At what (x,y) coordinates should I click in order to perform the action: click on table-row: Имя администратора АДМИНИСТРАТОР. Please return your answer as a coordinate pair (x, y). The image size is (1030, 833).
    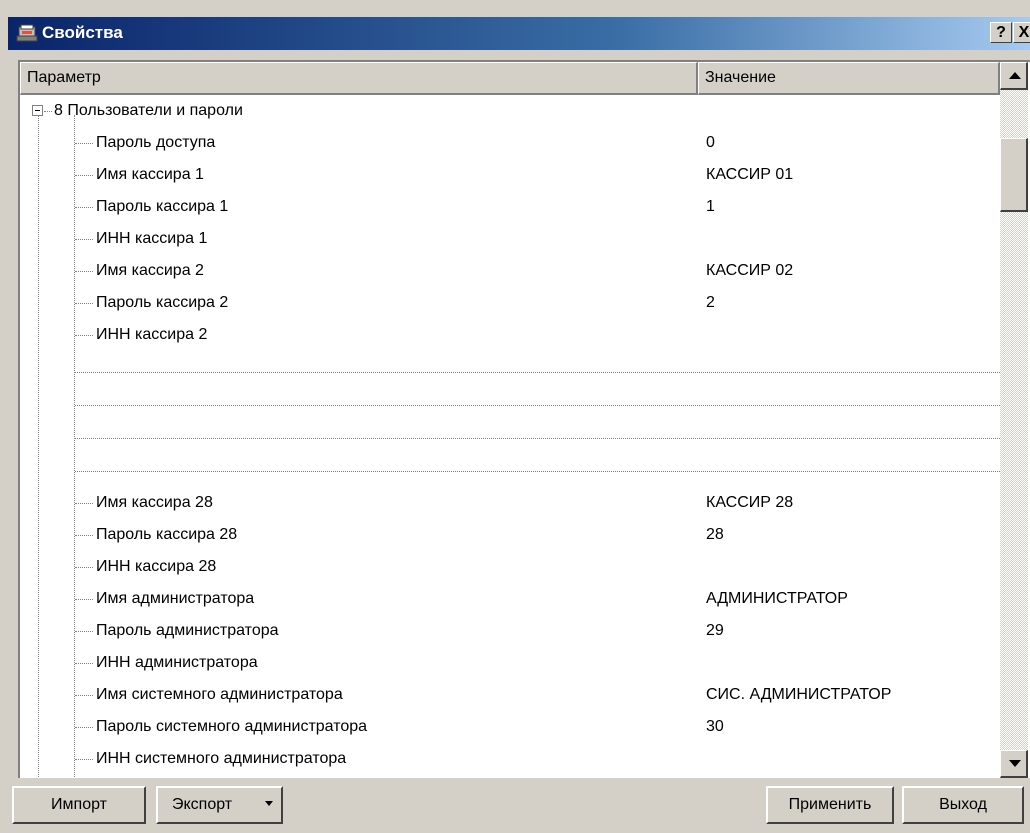
    Looking at the image, I should click on (510, 599).